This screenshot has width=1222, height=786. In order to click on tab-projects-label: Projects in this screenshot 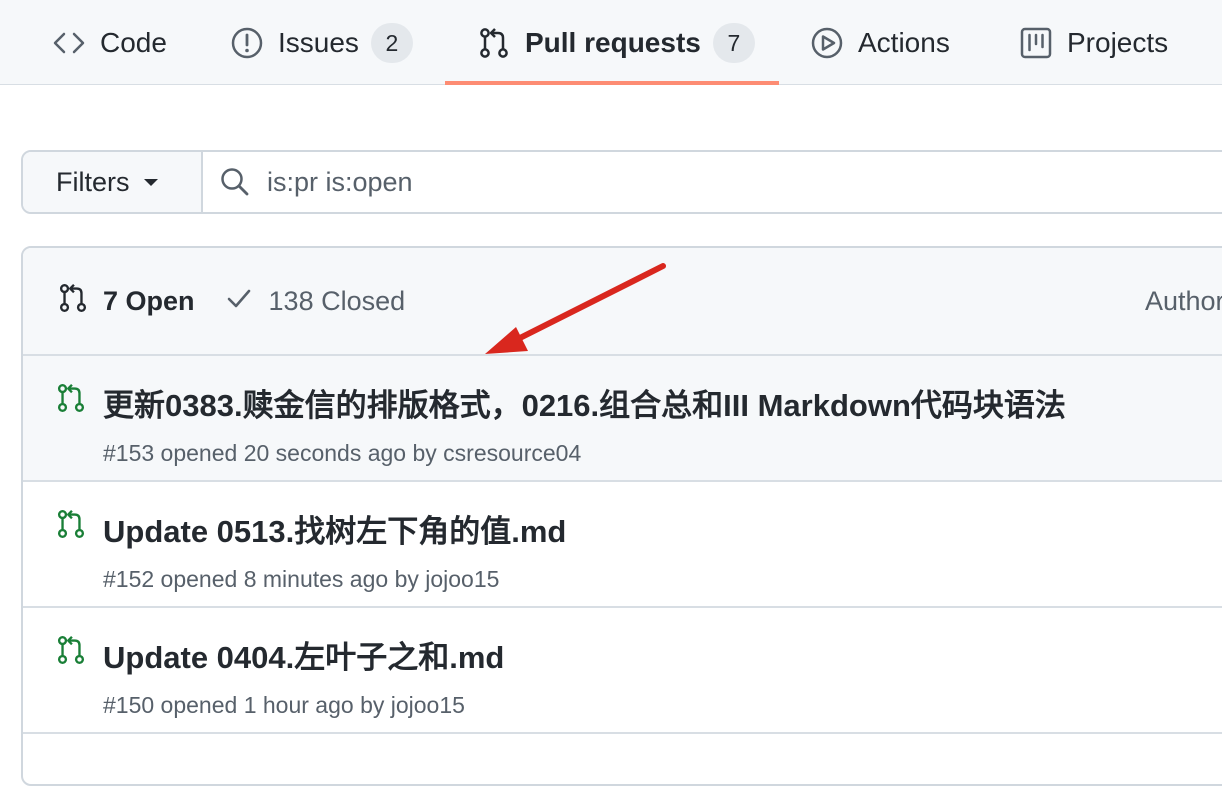, I will do `click(1118, 42)`.